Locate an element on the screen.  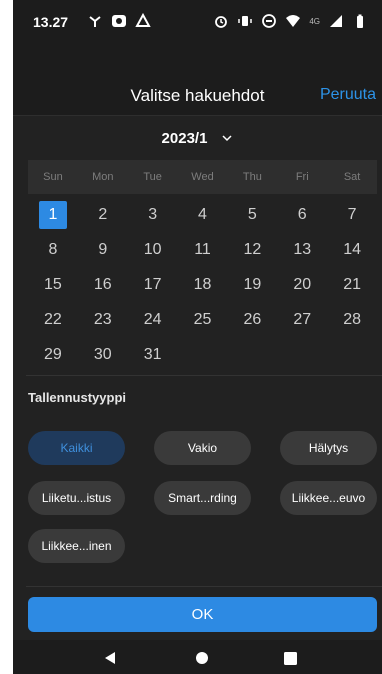
signal-icon is located at coordinates (336, 21).